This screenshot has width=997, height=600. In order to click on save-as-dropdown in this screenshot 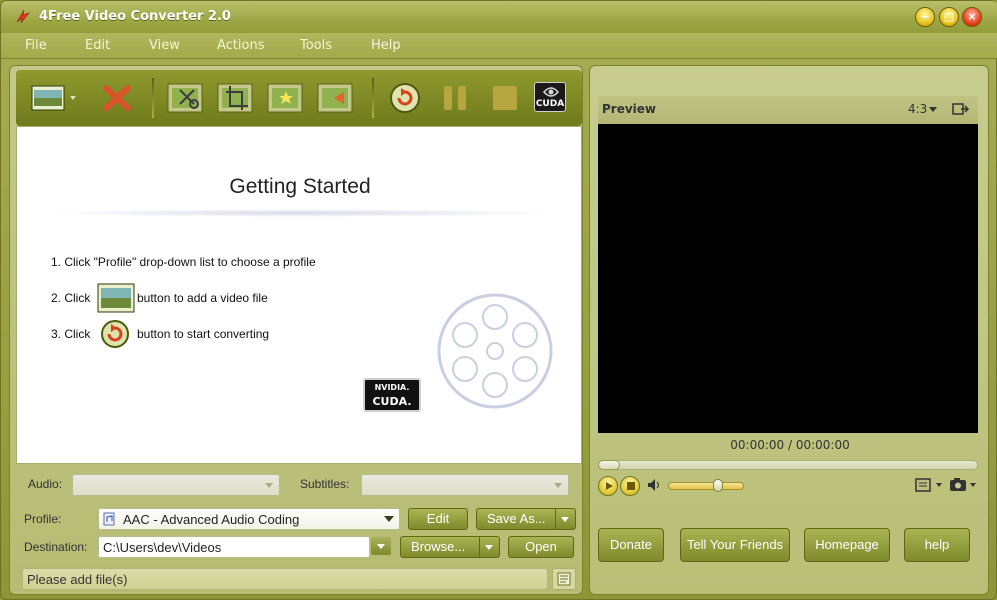, I will do `click(565, 519)`.